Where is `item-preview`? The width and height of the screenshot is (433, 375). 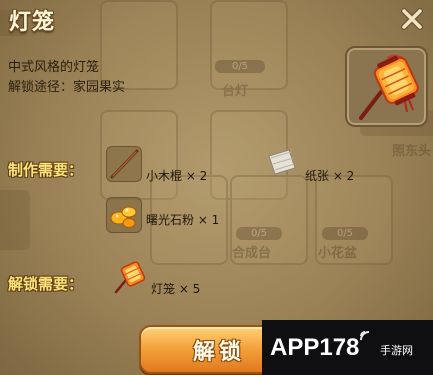
item-preview is located at coordinates (386, 86).